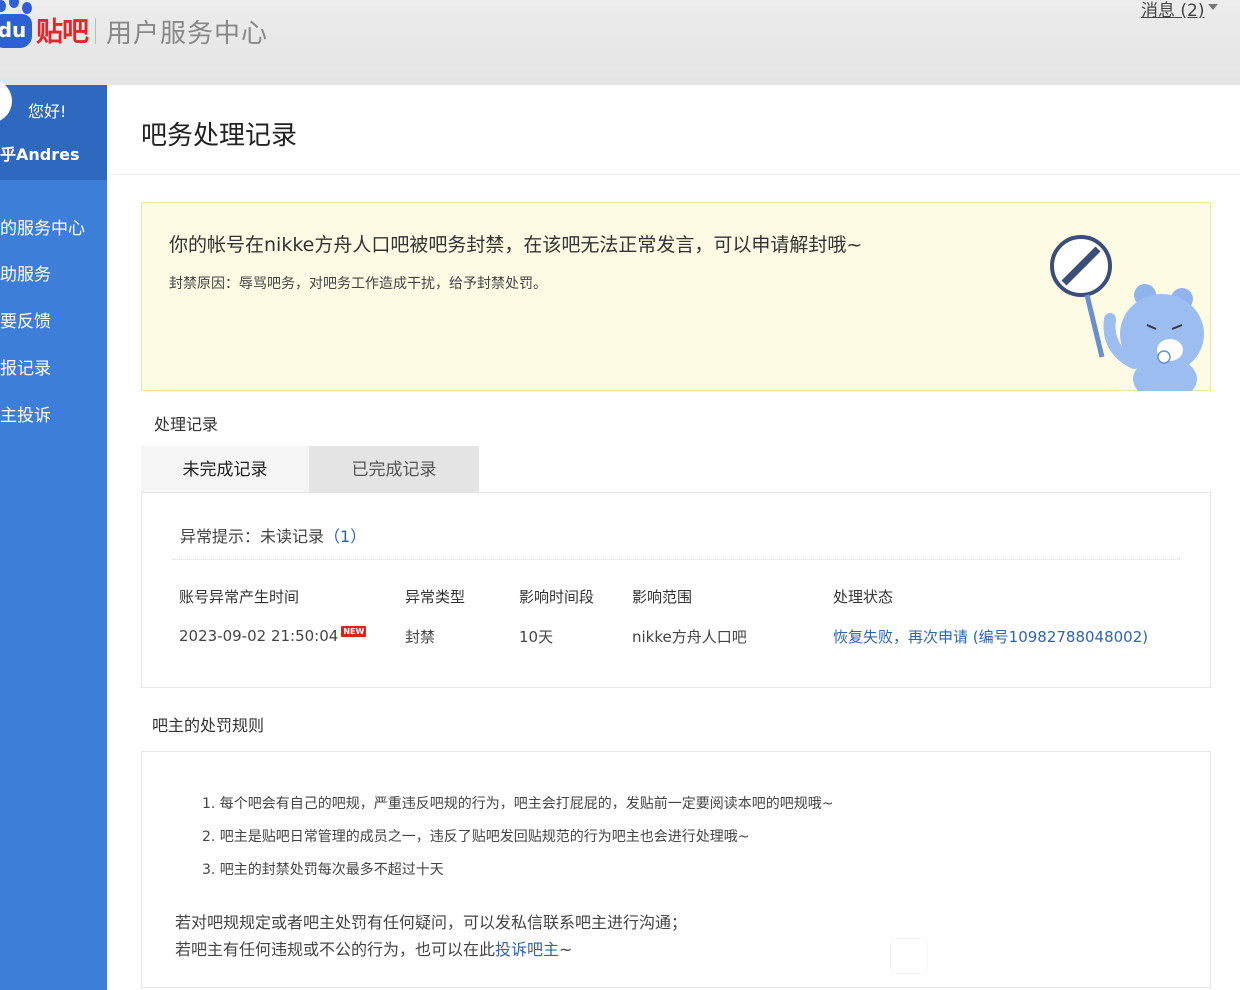 Image resolution: width=1240 pixels, height=990 pixels. What do you see at coordinates (909, 956) in the screenshot?
I see `watermark-icon` at bounding box center [909, 956].